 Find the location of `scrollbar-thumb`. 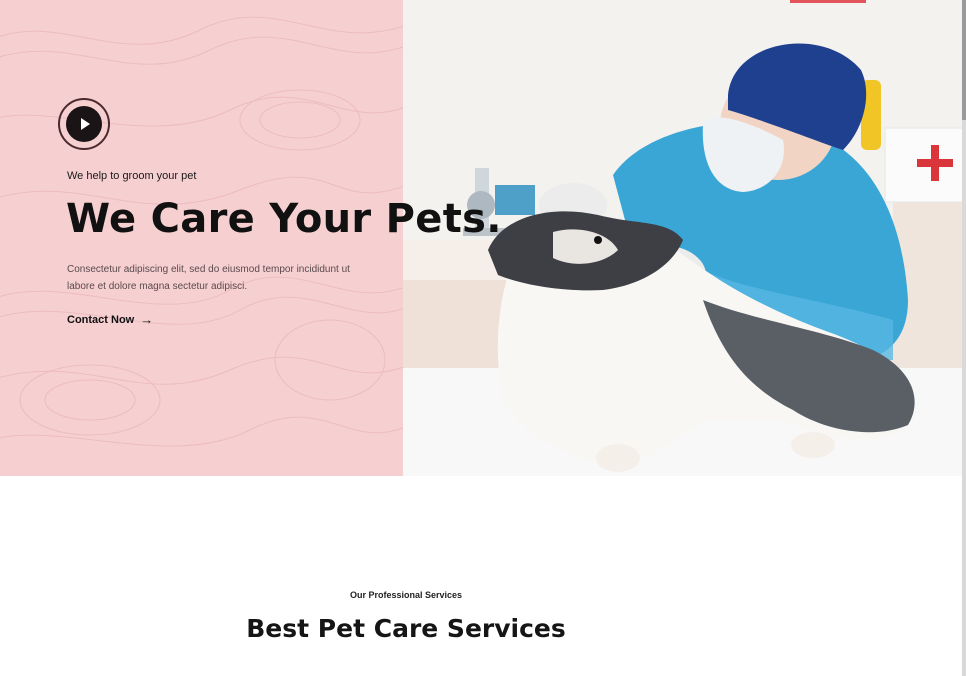

scrollbar-thumb is located at coordinates (964, 60).